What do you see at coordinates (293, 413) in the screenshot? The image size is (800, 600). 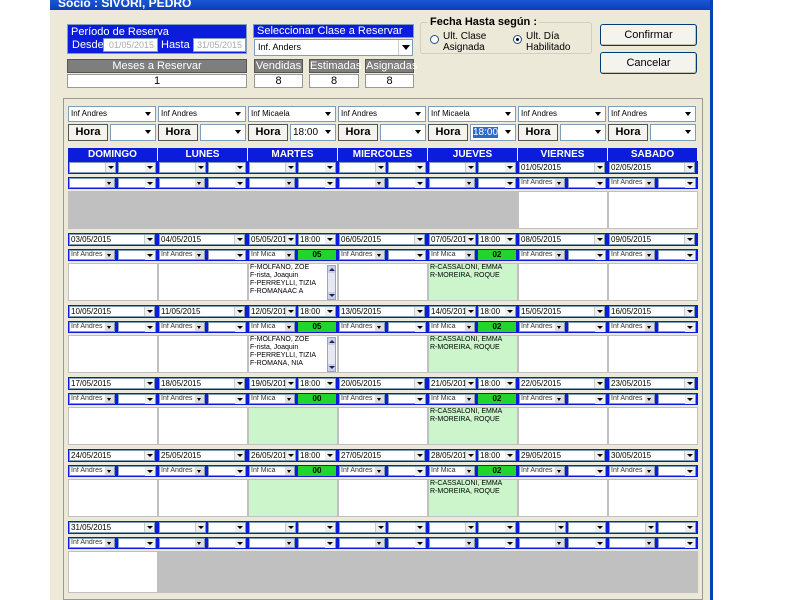 I see `day-cell: 19/05/2015 18:00 Inf Mica 00` at bounding box center [293, 413].